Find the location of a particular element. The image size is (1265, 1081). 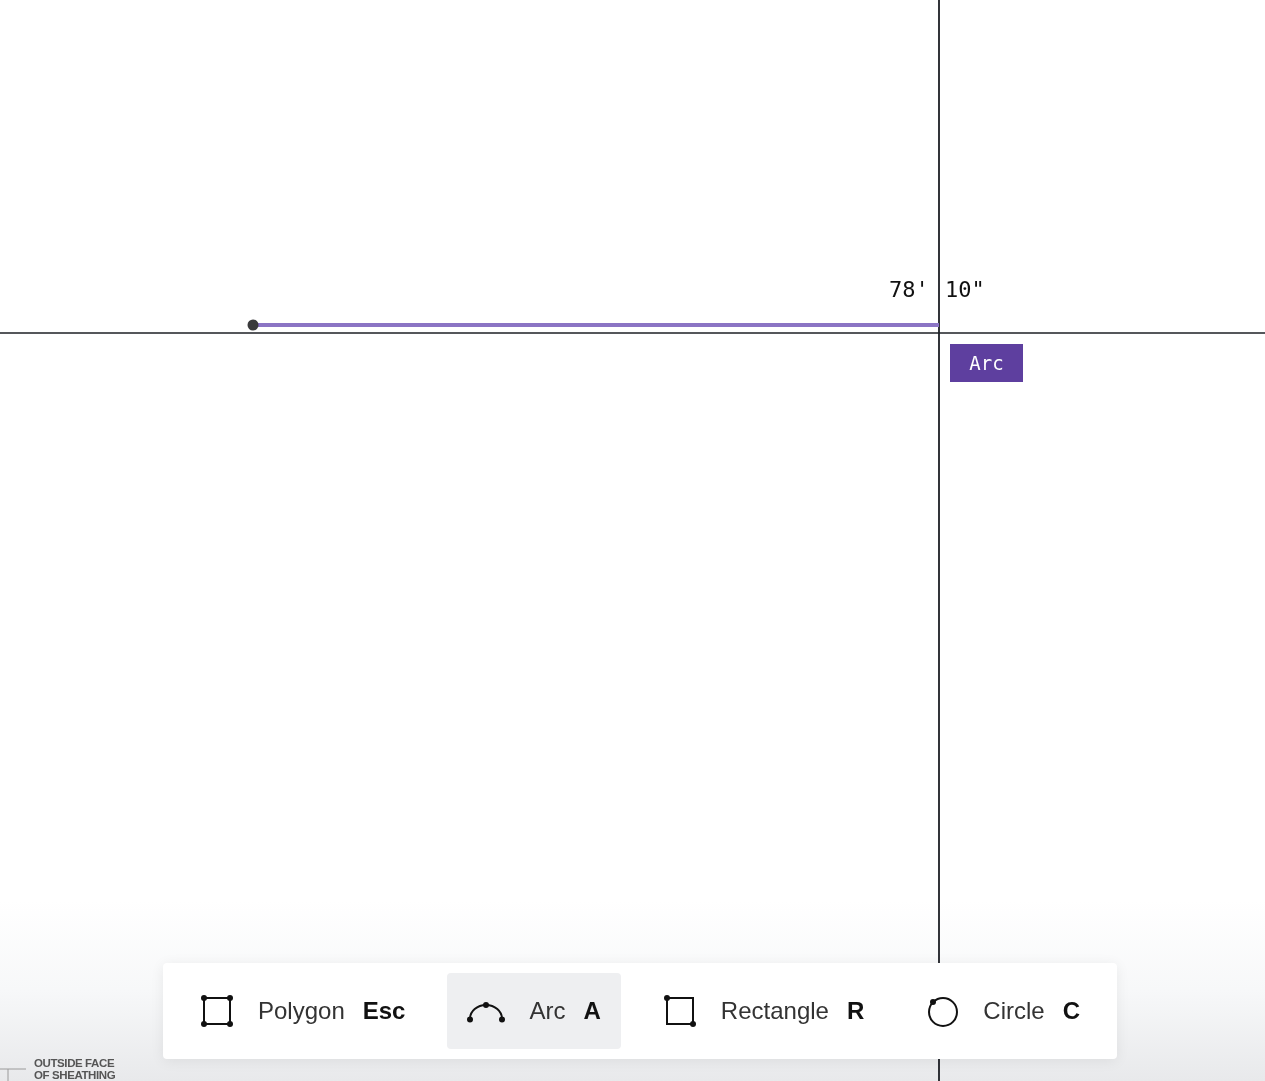

tool-button: Rectangle R is located at coordinates (763, 1011).